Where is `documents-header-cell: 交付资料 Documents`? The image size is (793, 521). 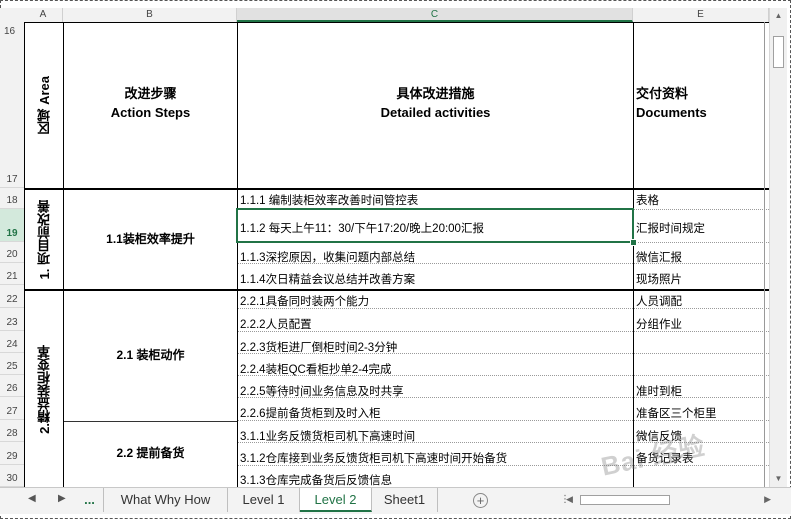 documents-header-cell: 交付资料 Documents is located at coordinates (700, 103).